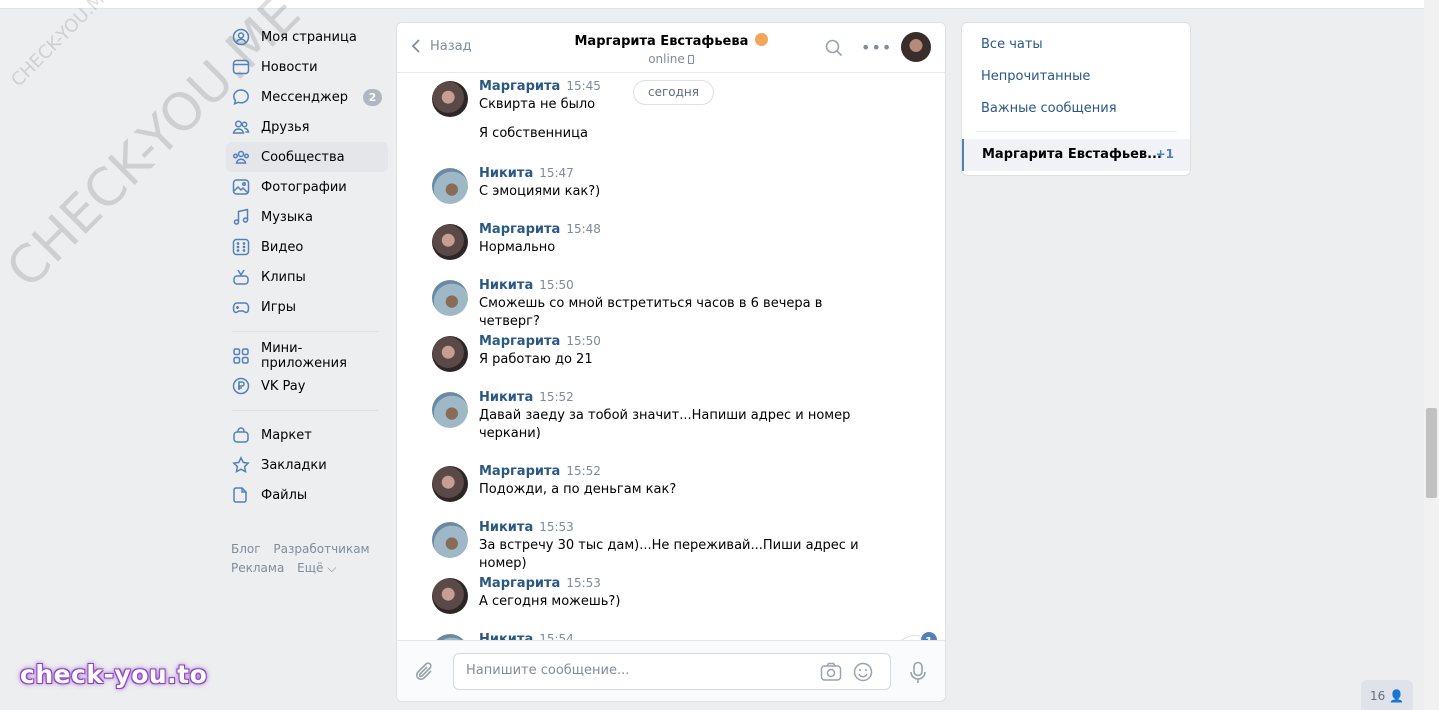  I want to click on unread-badge: 1, so click(929, 635).